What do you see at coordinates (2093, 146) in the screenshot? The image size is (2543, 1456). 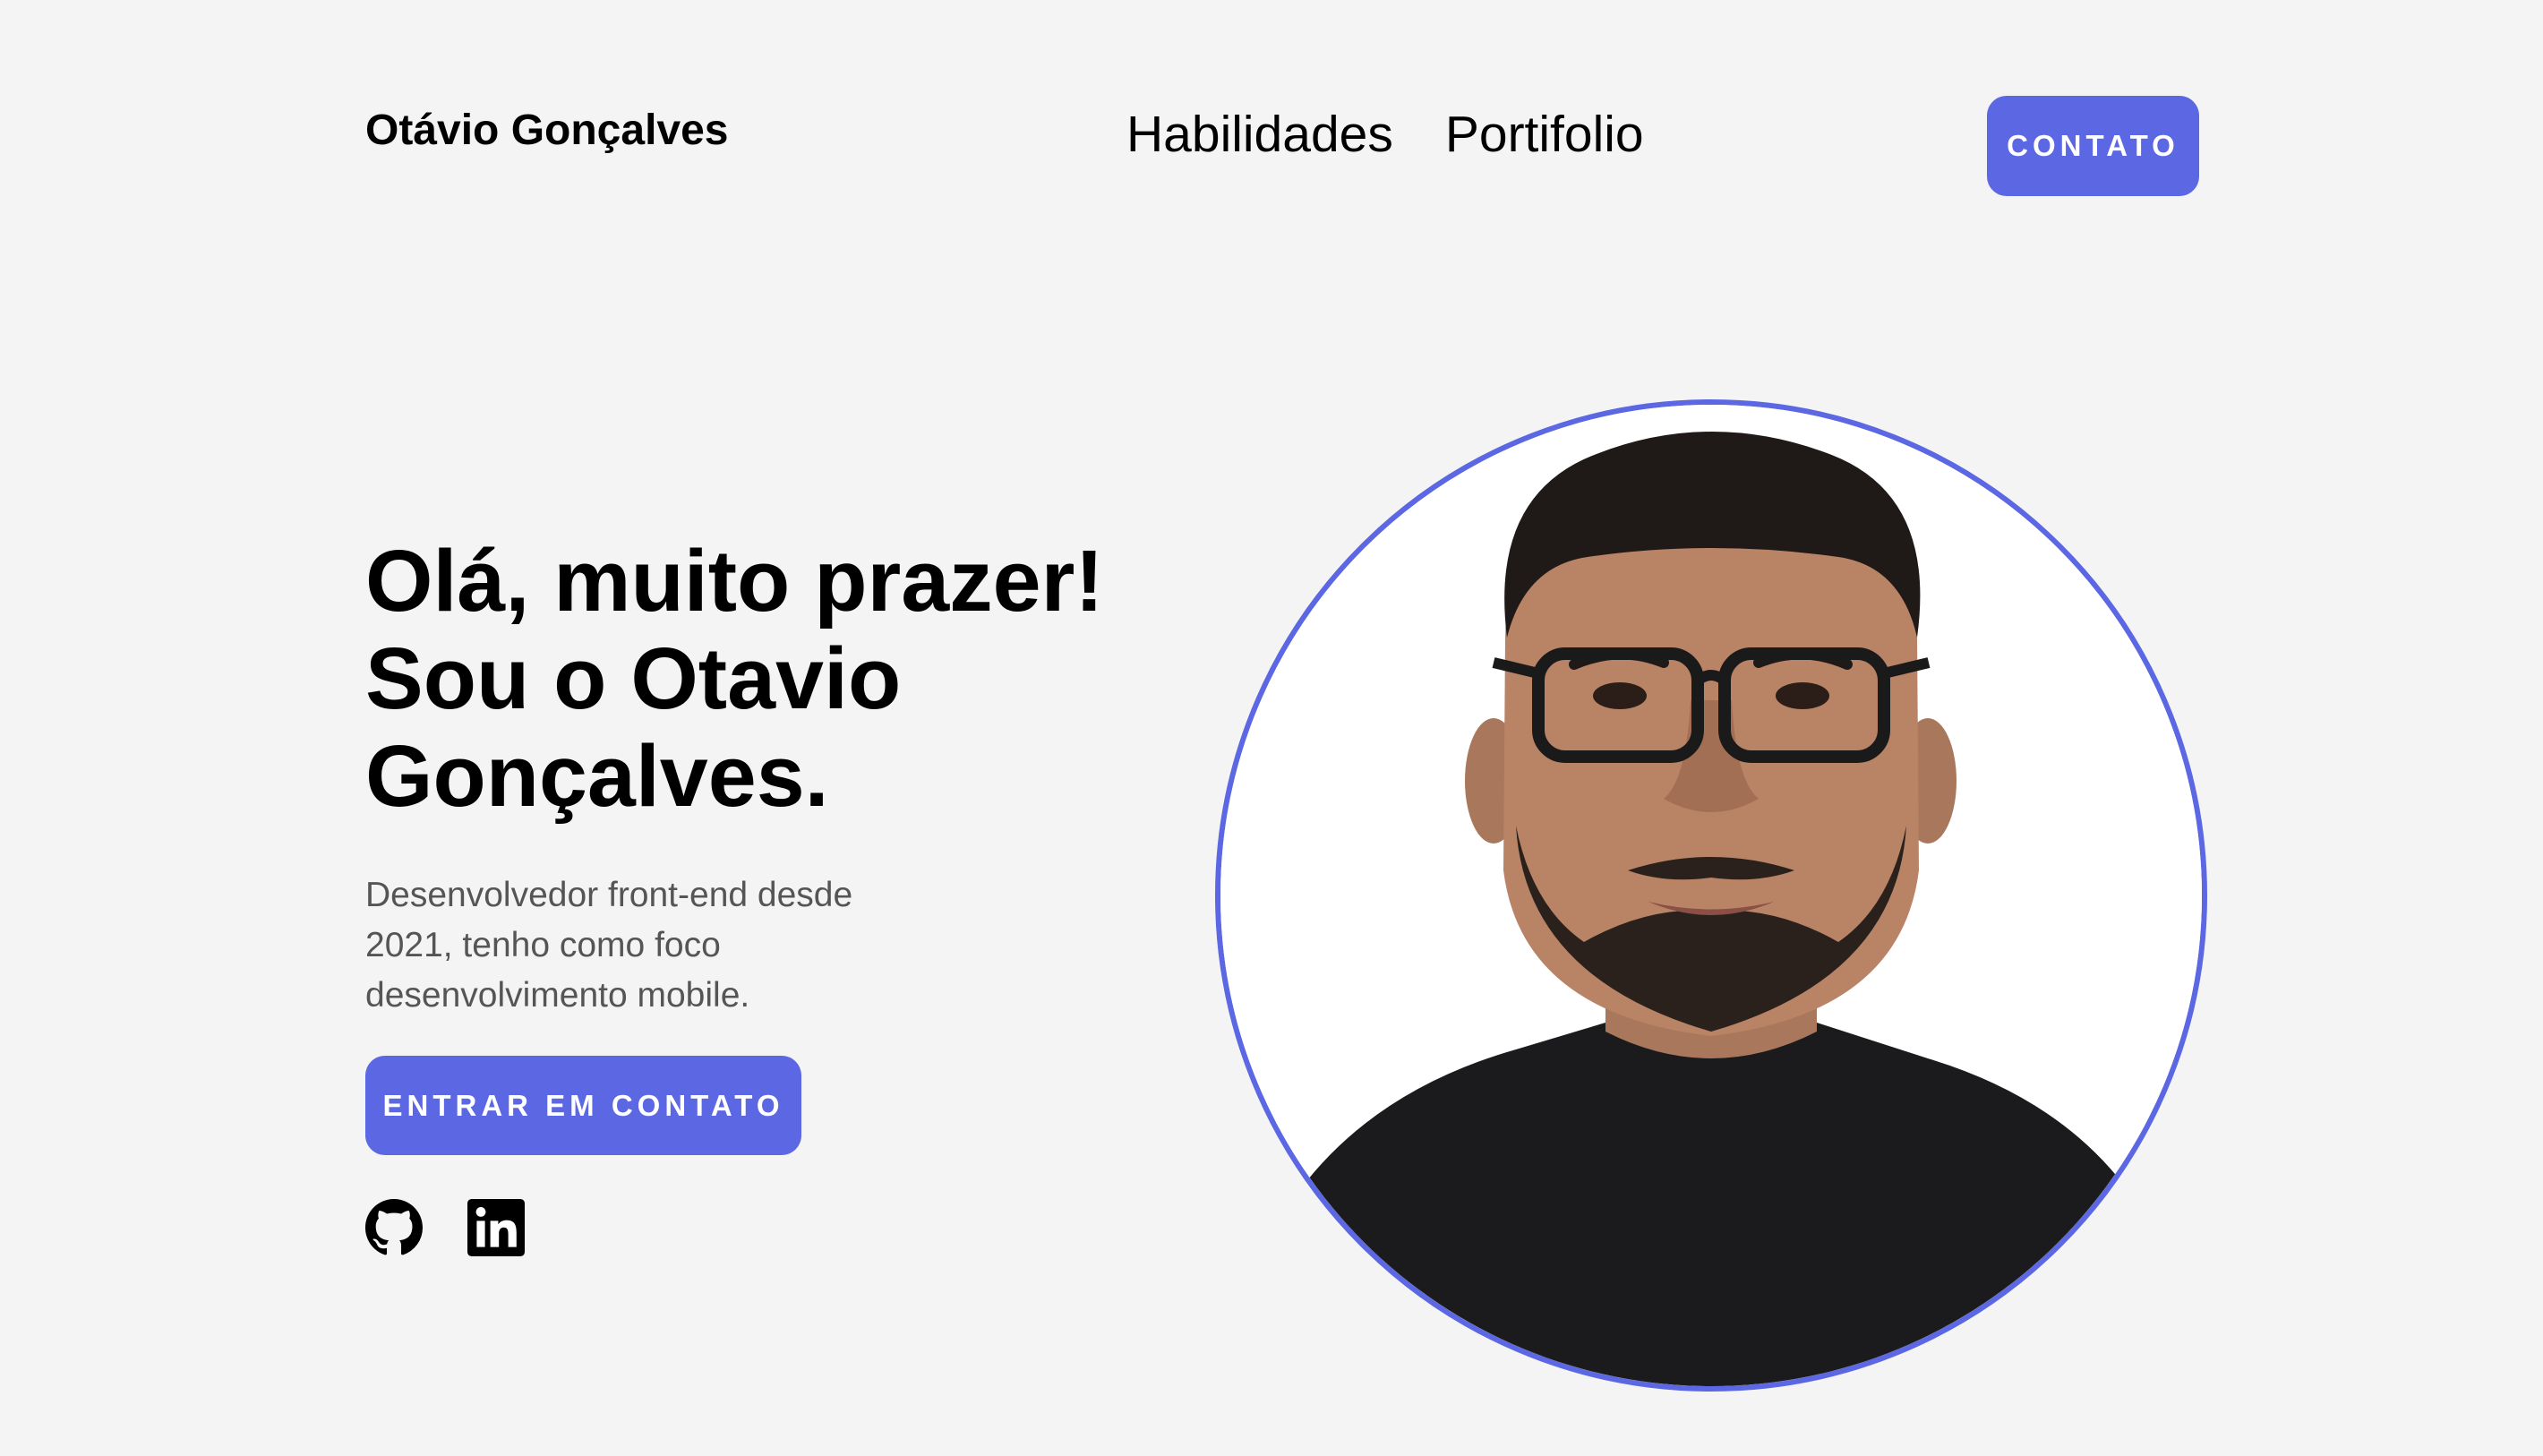 I see `contact-button: CONTATO` at bounding box center [2093, 146].